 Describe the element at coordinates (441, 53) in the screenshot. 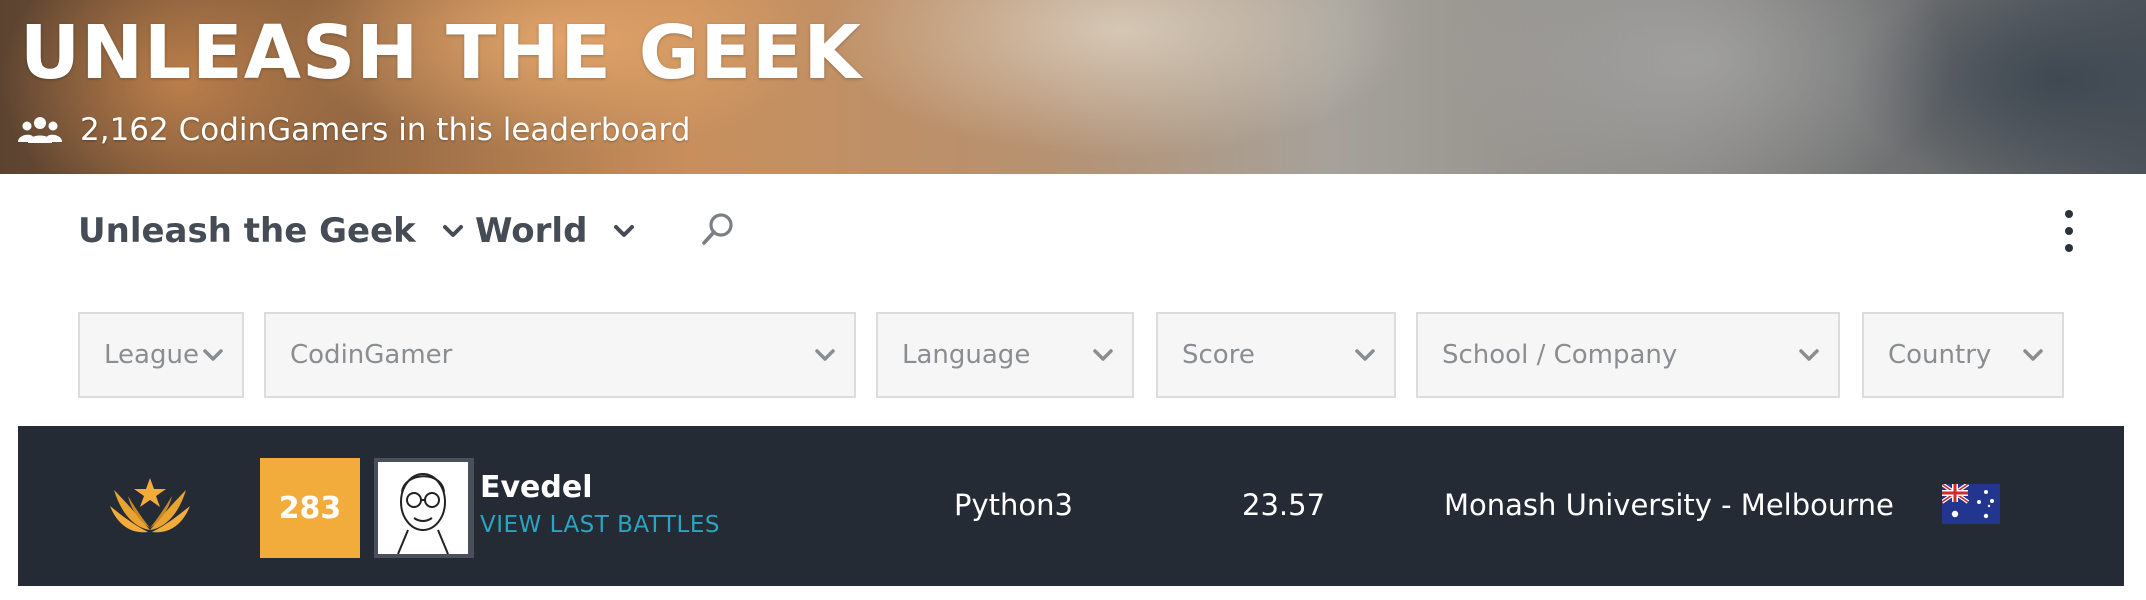

I see `page-title: UNLEASH THE GEEK` at that location.